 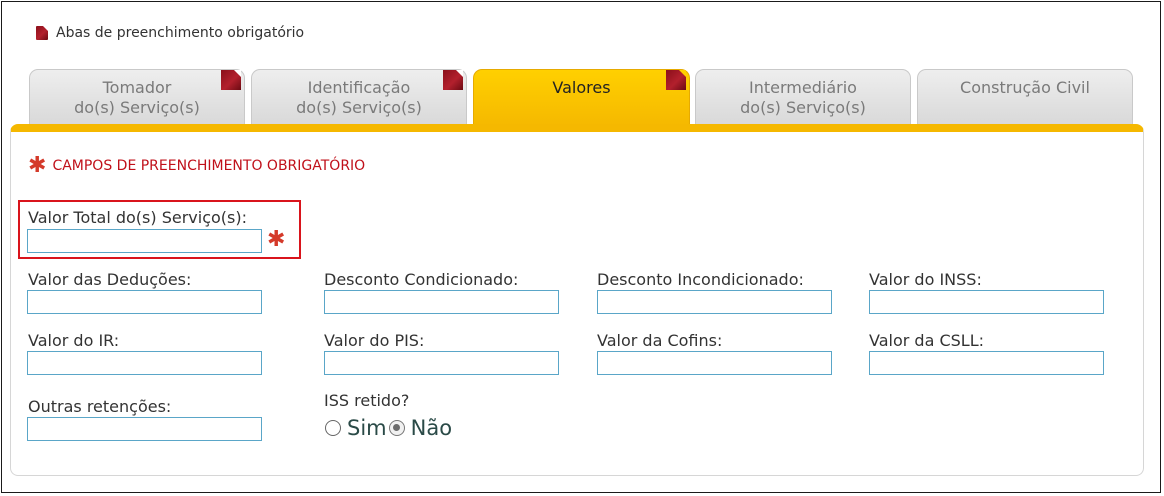 I want to click on outras-retencoes-input, so click(x=144, y=429).